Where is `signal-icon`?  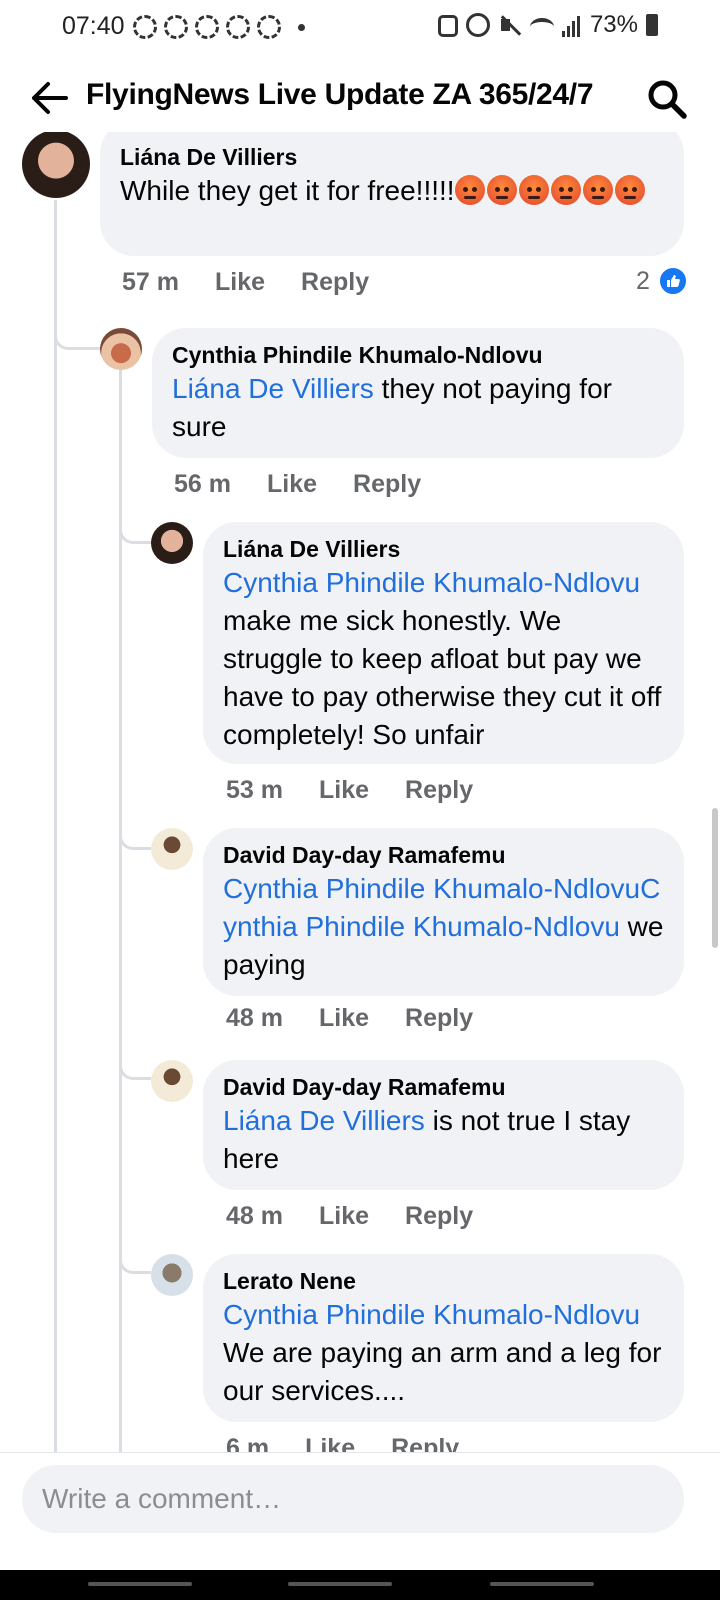
signal-icon is located at coordinates (571, 25).